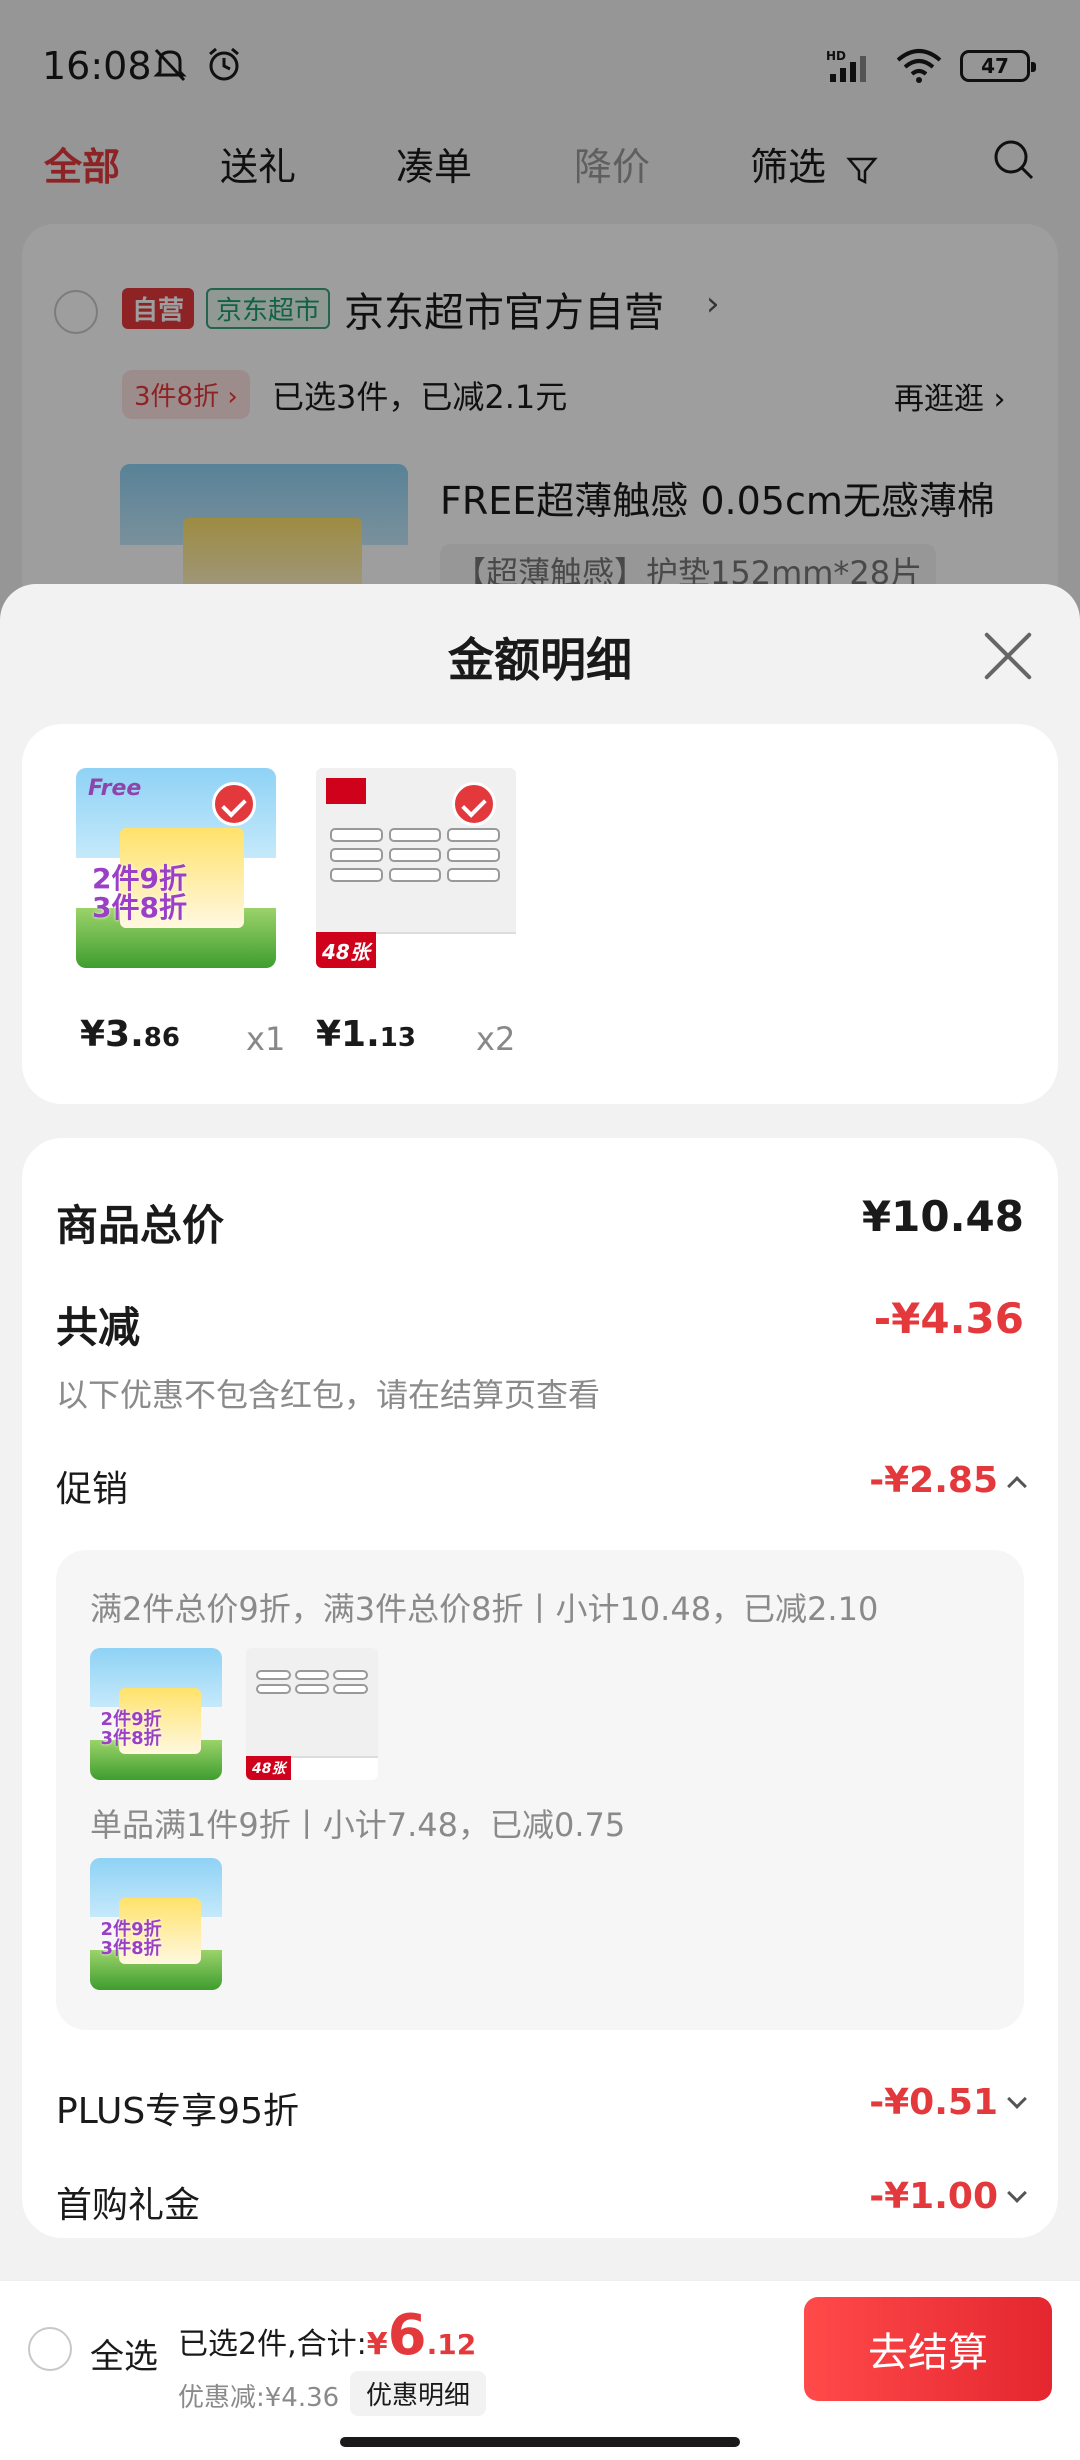  I want to click on first-purchase-toggle: -¥1.00, so click(948, 2196).